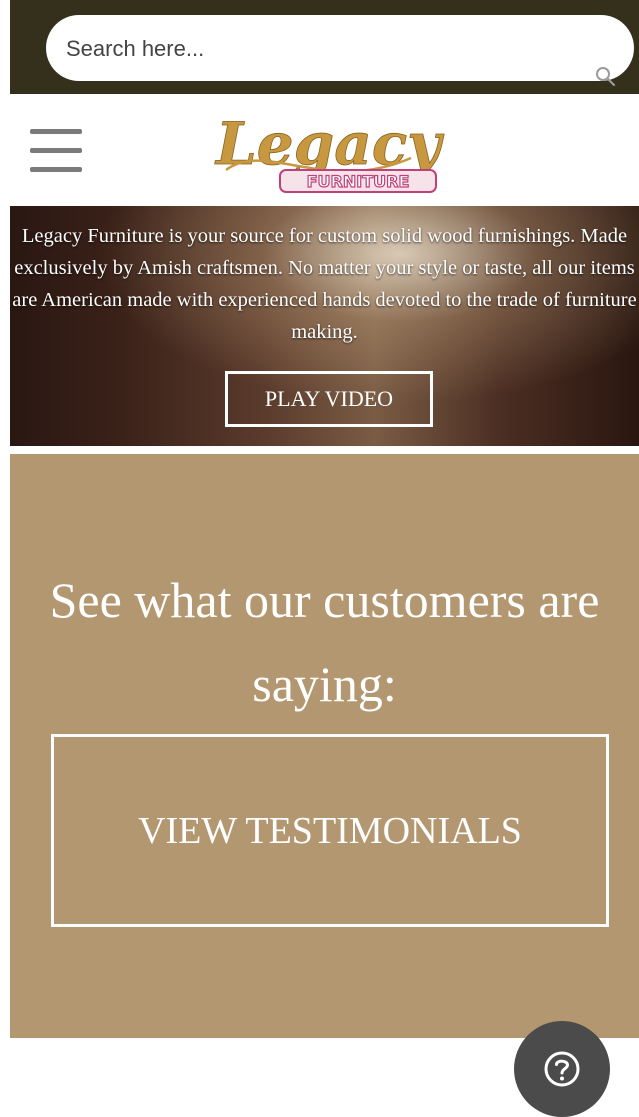 The height and width of the screenshot is (1117, 639). Describe the element at coordinates (606, 77) in the screenshot. I see `search-icon` at that location.